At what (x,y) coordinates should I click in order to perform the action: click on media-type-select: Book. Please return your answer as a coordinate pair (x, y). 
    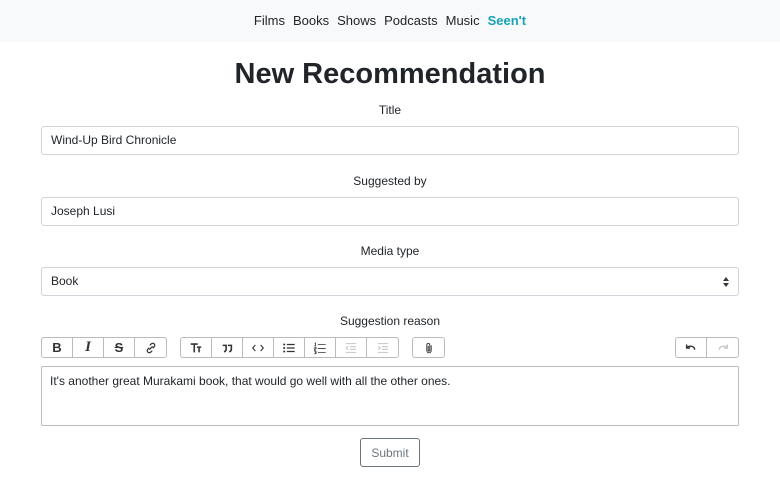
    Looking at the image, I should click on (390, 281).